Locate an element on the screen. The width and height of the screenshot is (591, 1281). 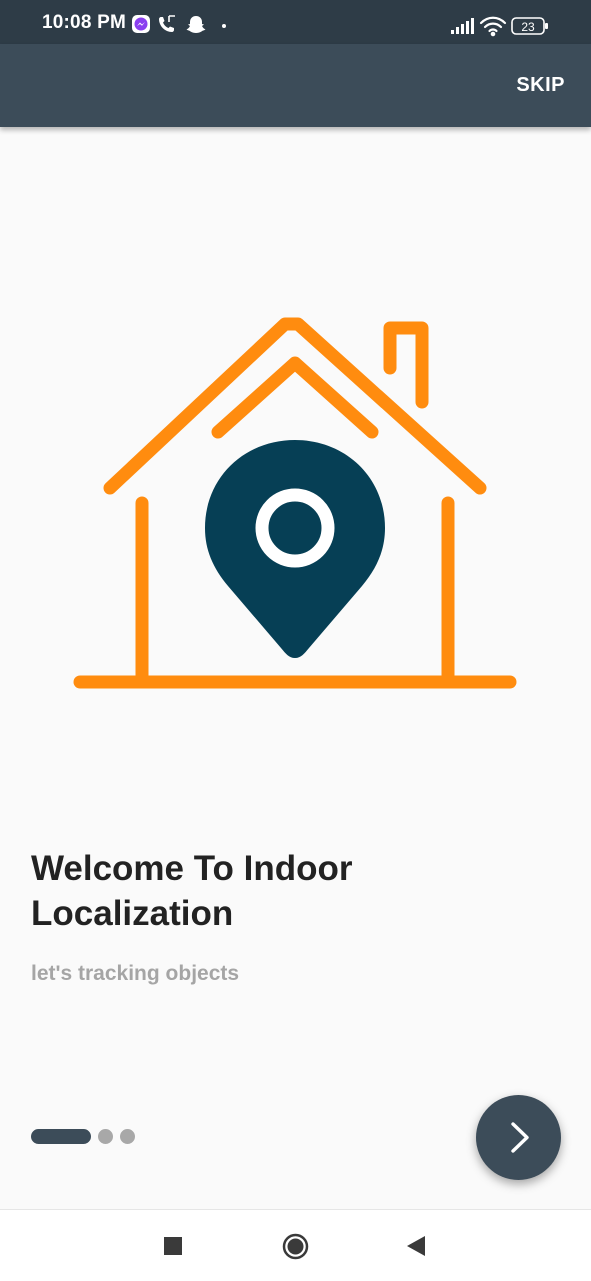
location-pin is located at coordinates (295, 549).